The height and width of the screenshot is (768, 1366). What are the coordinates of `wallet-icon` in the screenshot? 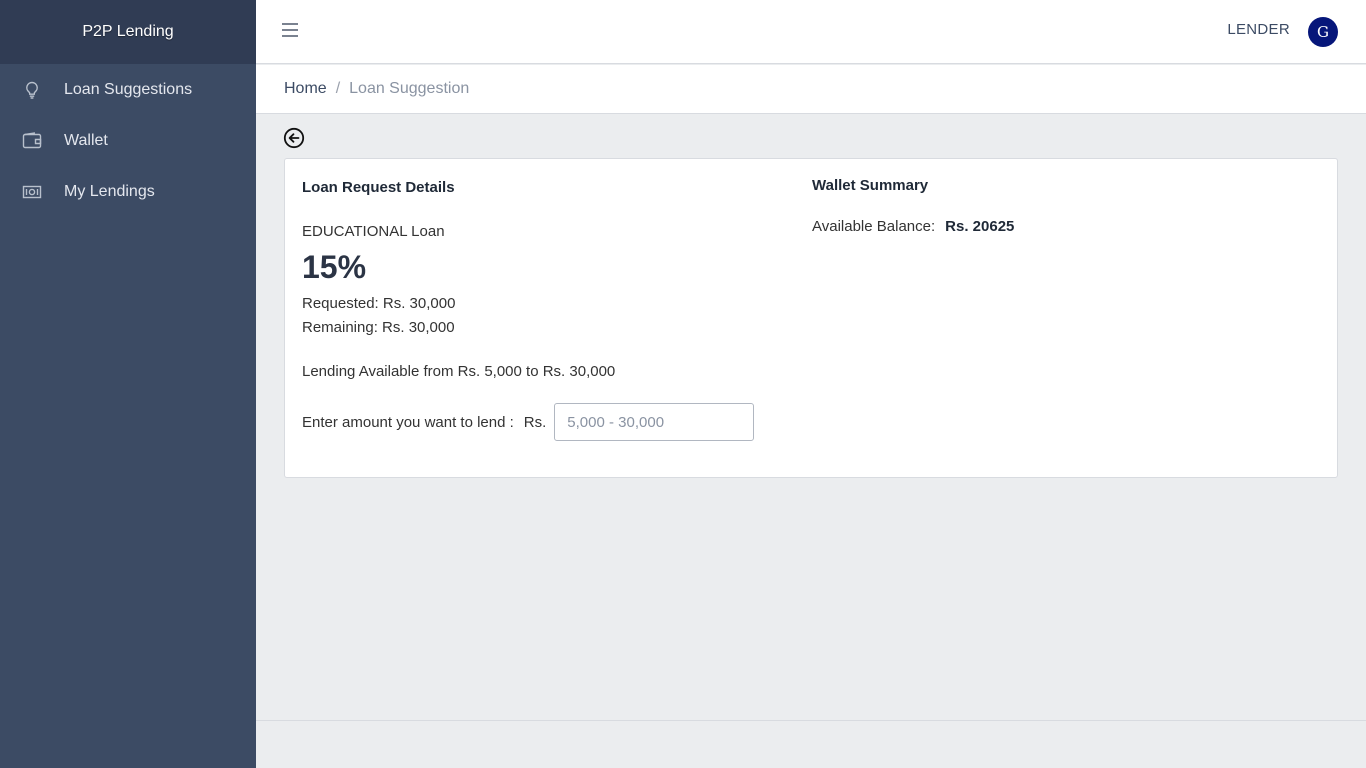 It's located at (32, 141).